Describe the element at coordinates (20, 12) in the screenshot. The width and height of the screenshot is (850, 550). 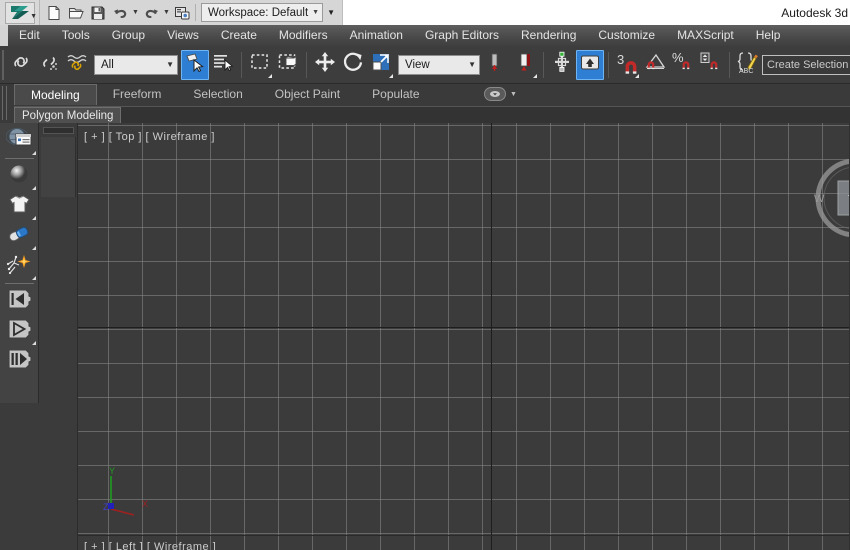
I see `application-menu-button: ▼` at that location.